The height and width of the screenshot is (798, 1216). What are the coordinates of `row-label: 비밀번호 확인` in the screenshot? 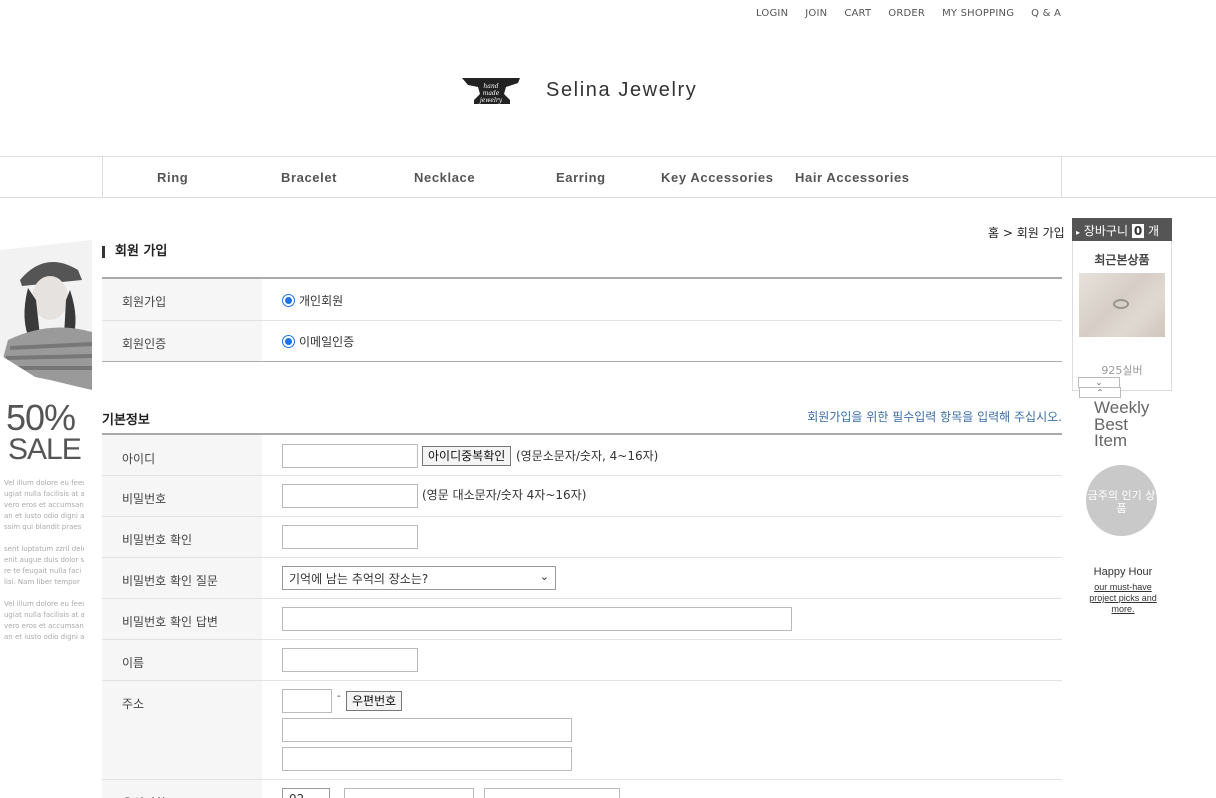 It's located at (182, 537).